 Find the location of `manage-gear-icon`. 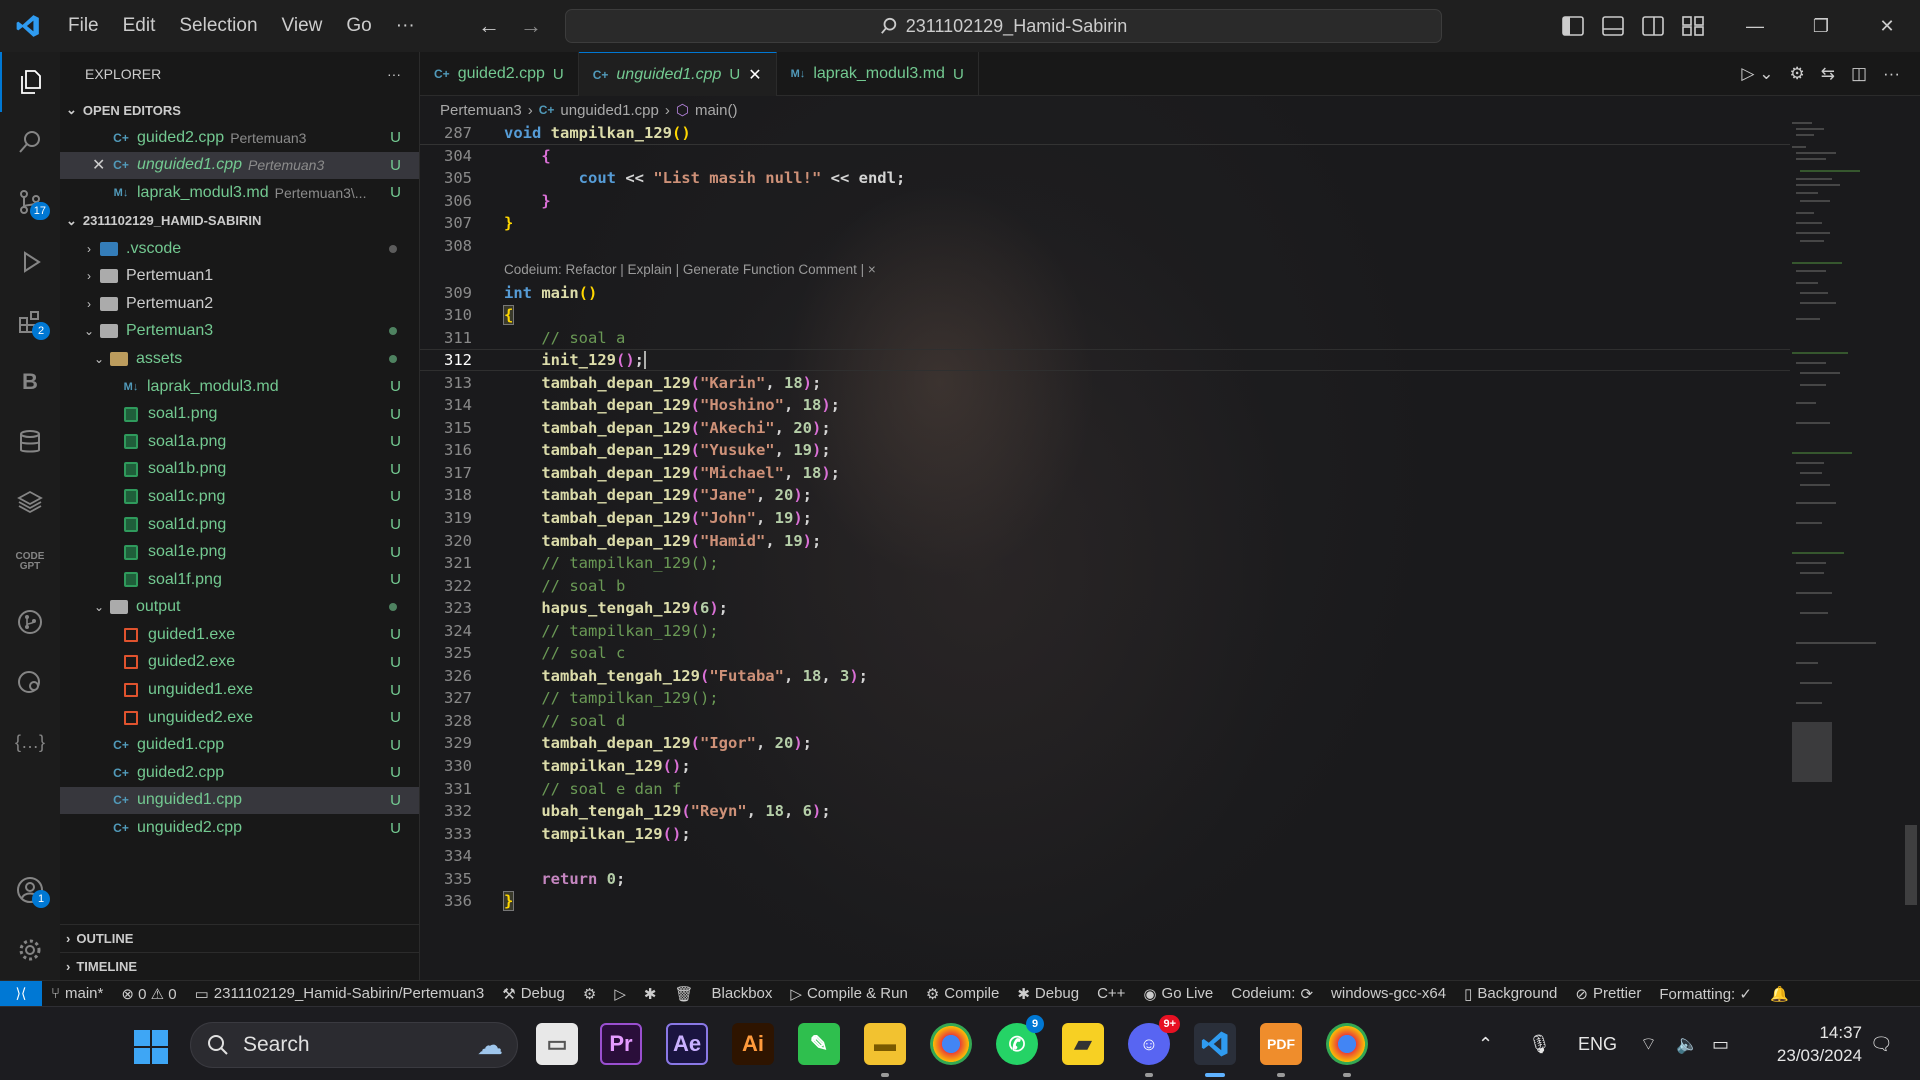

manage-gear-icon is located at coordinates (30, 950).